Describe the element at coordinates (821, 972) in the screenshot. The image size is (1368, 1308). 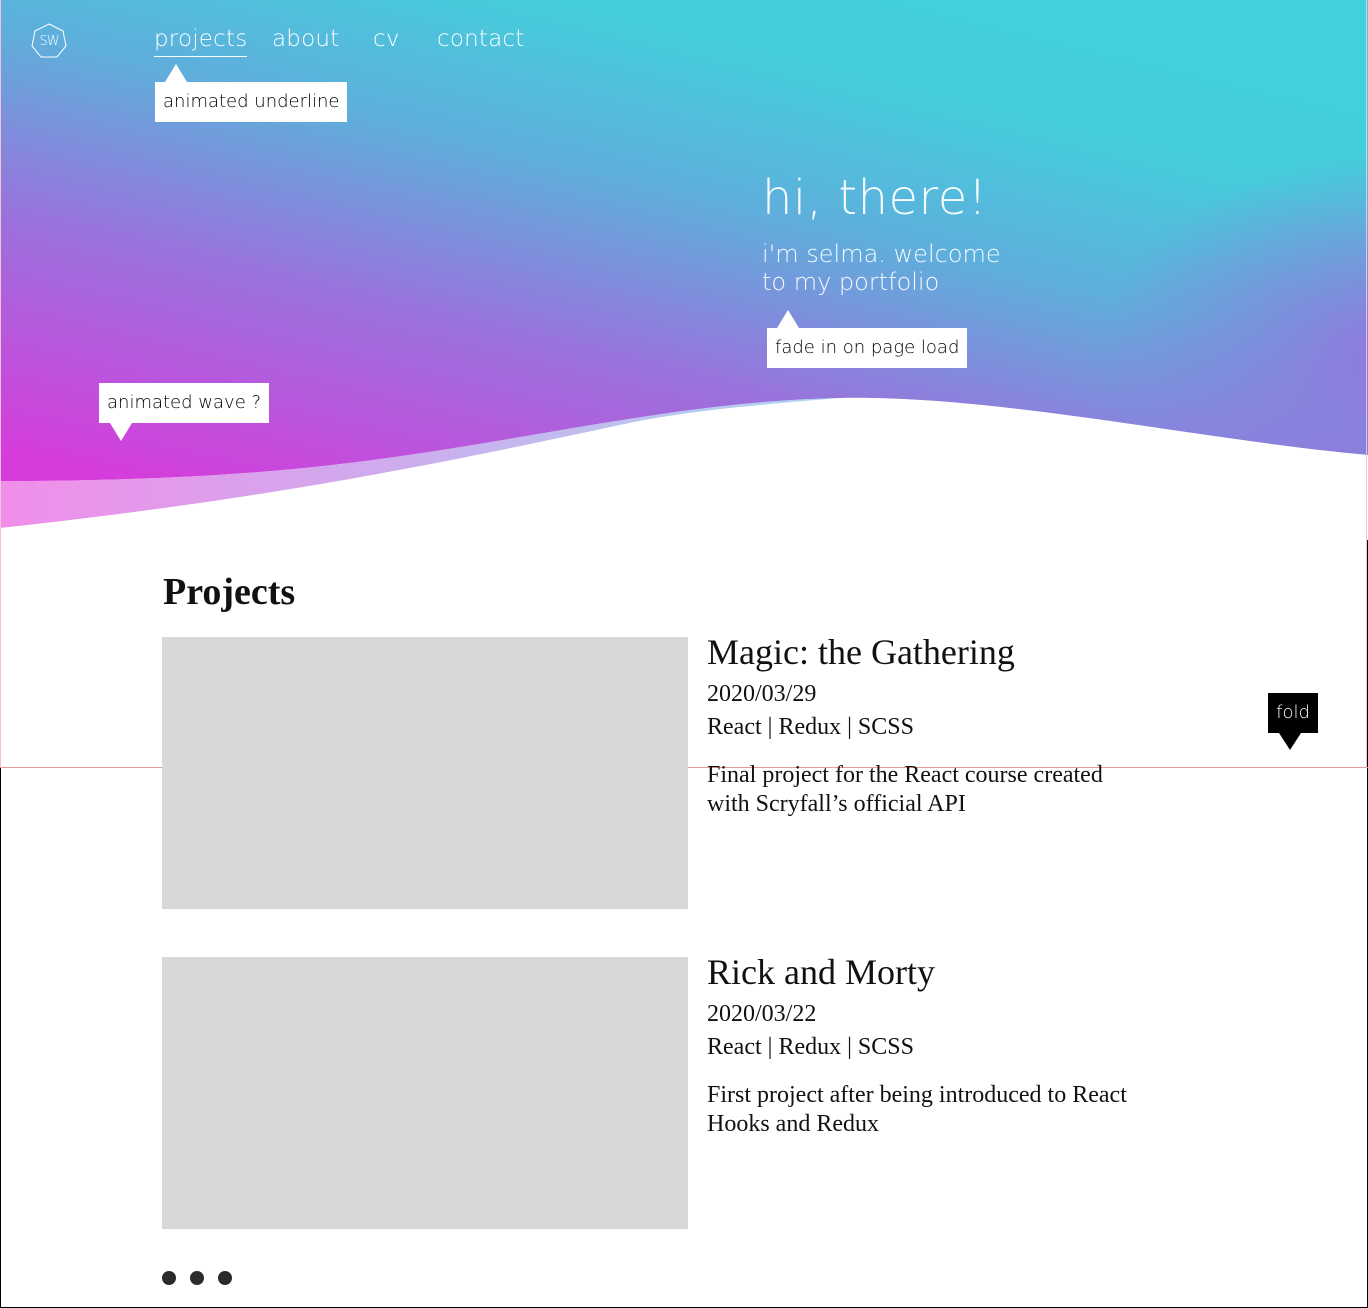
I see `project-title: Rick and Morty` at that location.